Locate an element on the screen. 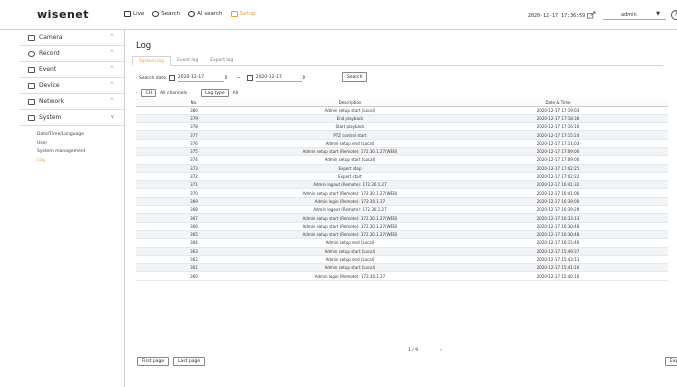 The height and width of the screenshot is (387, 677). start-time-stepper: ⇕ is located at coordinates (229, 78).